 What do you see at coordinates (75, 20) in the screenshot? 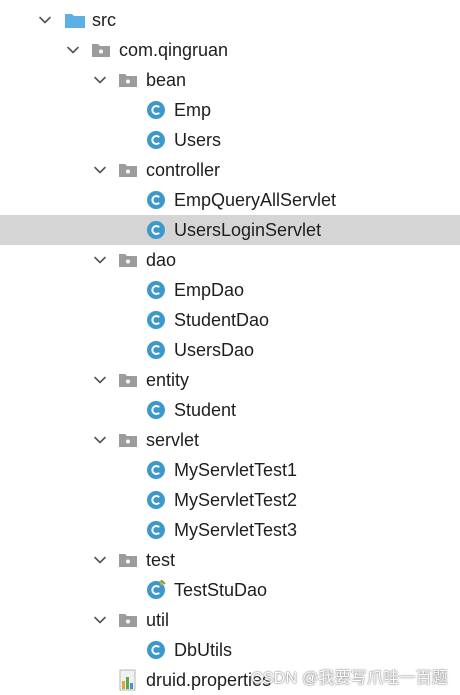
I see `source-folder-icon` at bounding box center [75, 20].